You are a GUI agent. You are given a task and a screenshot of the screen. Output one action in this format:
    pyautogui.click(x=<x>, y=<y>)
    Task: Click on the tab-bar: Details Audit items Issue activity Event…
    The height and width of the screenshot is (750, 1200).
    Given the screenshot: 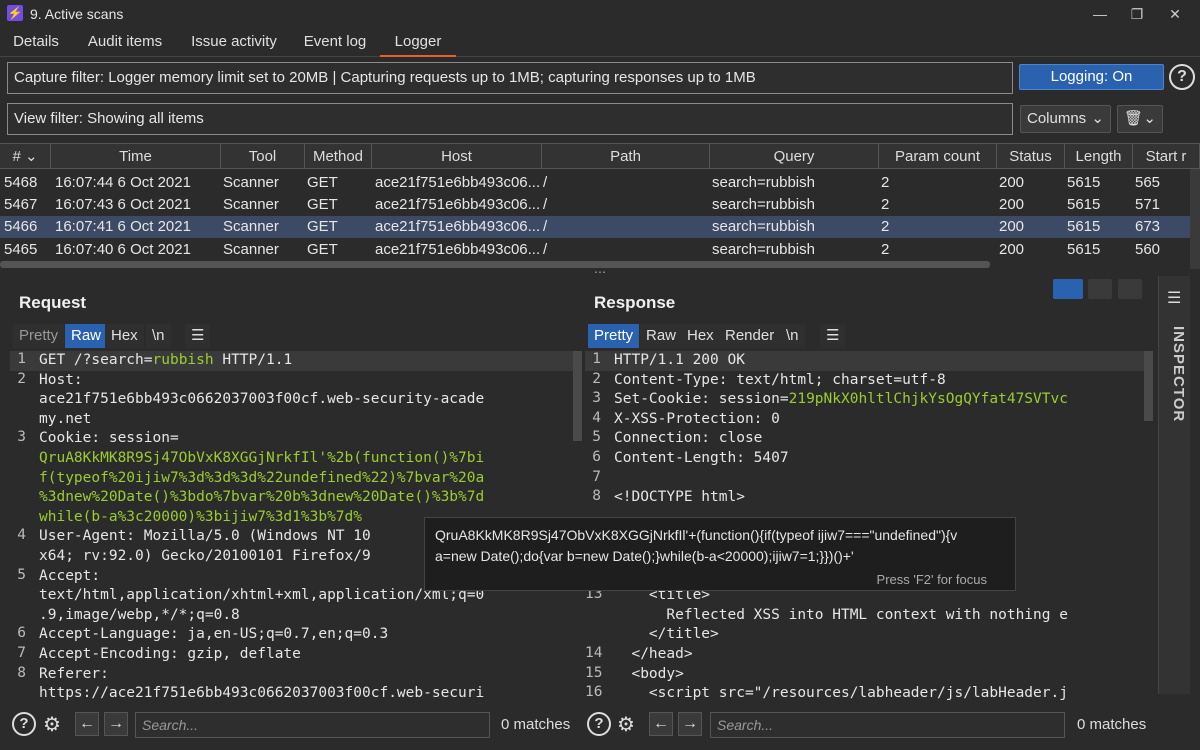 What is the action you would take?
    pyautogui.click(x=600, y=43)
    